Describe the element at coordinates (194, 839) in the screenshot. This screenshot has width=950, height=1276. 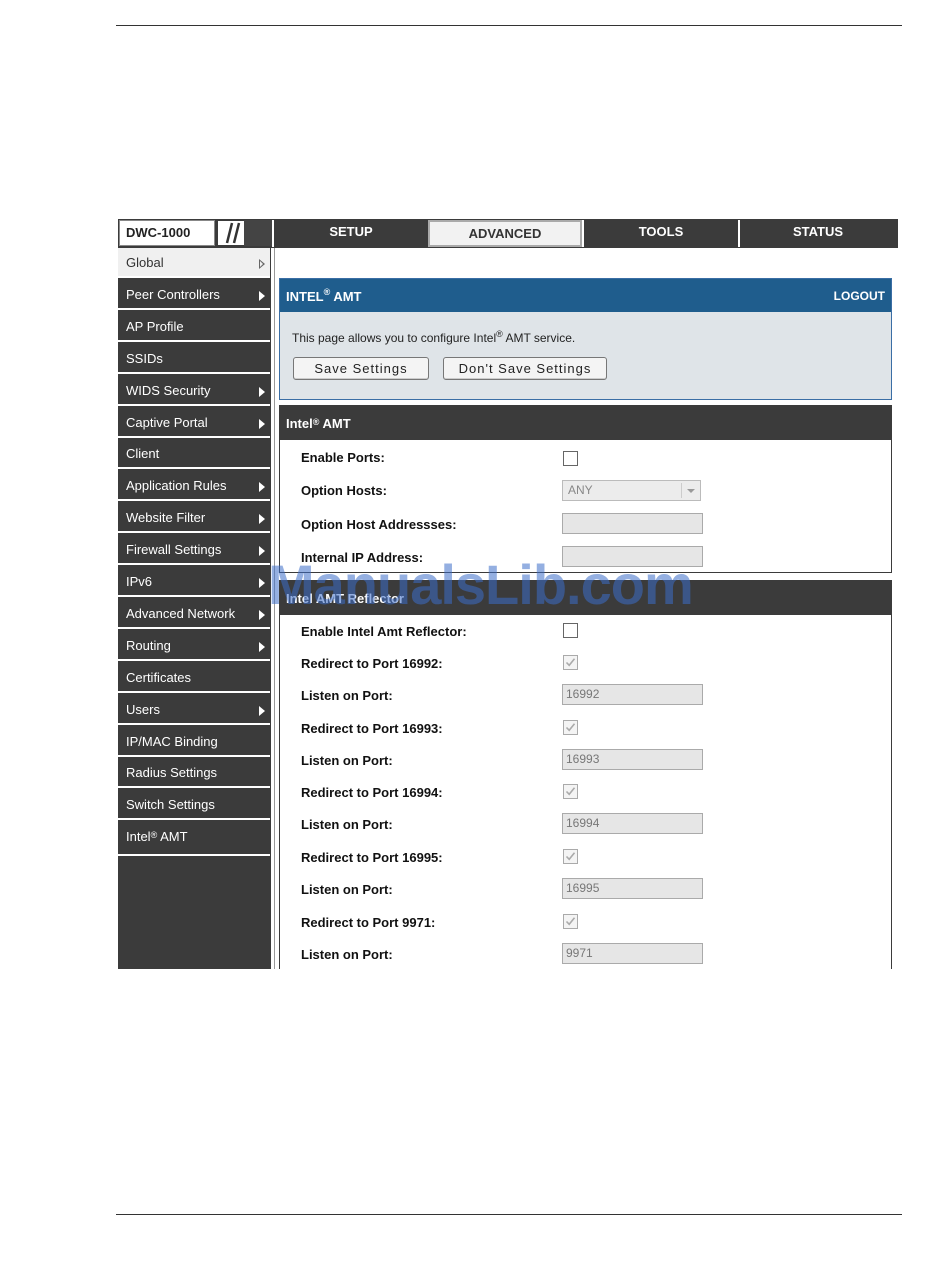
I see `sidebar-item: Intel® AMT` at that location.